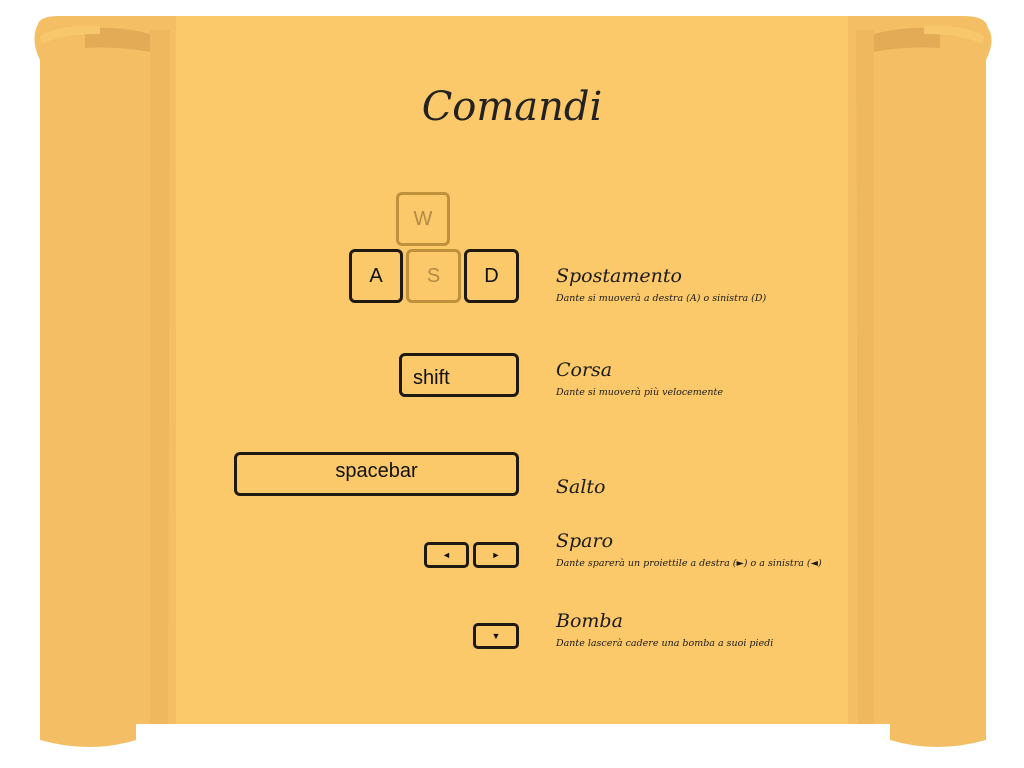 The image size is (1024, 768). Describe the element at coordinates (581, 487) in the screenshot. I see `control-title-jump: Salto` at that location.